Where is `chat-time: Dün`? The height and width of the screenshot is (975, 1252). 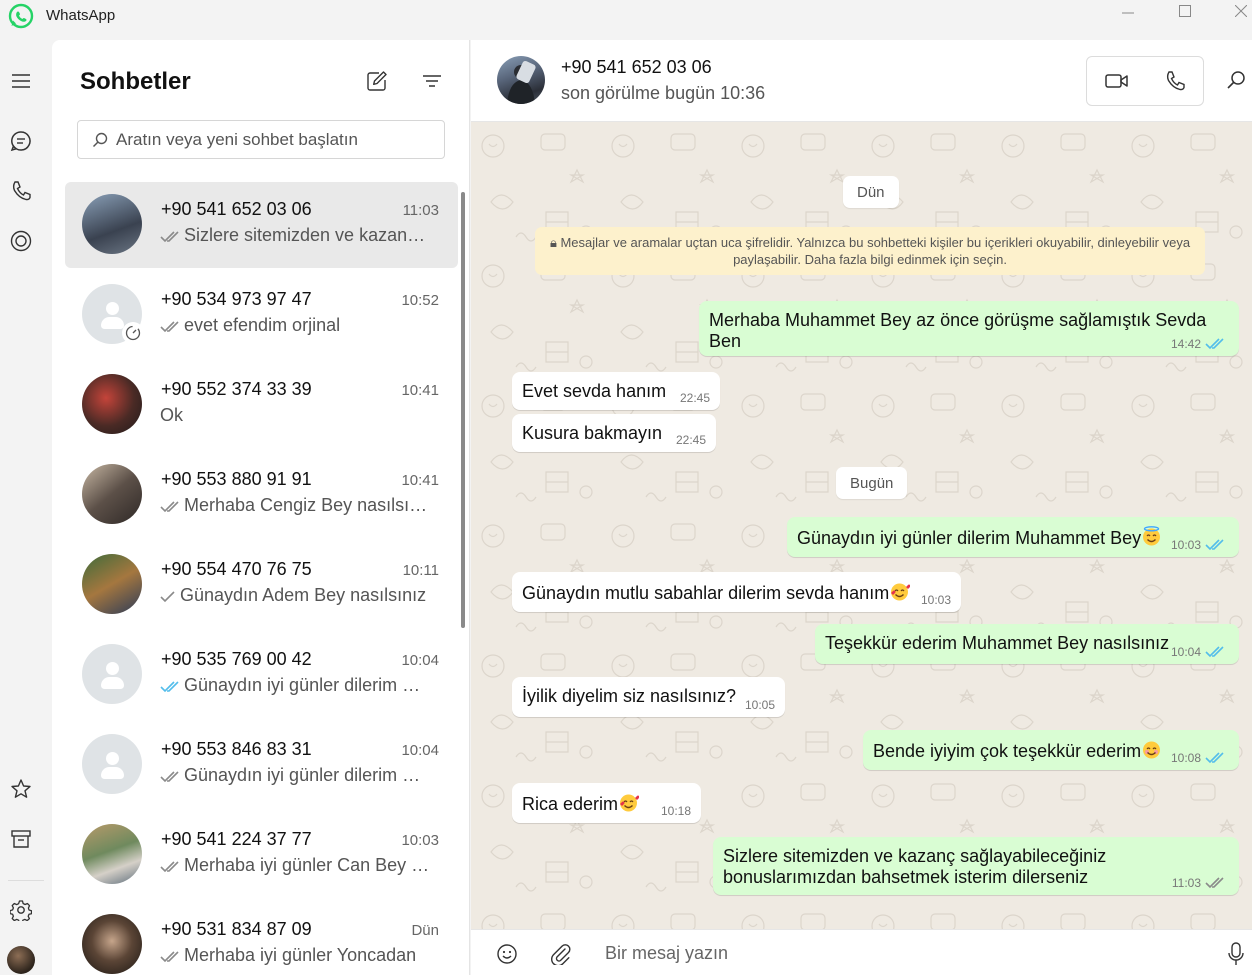 chat-time: Dün is located at coordinates (425, 930).